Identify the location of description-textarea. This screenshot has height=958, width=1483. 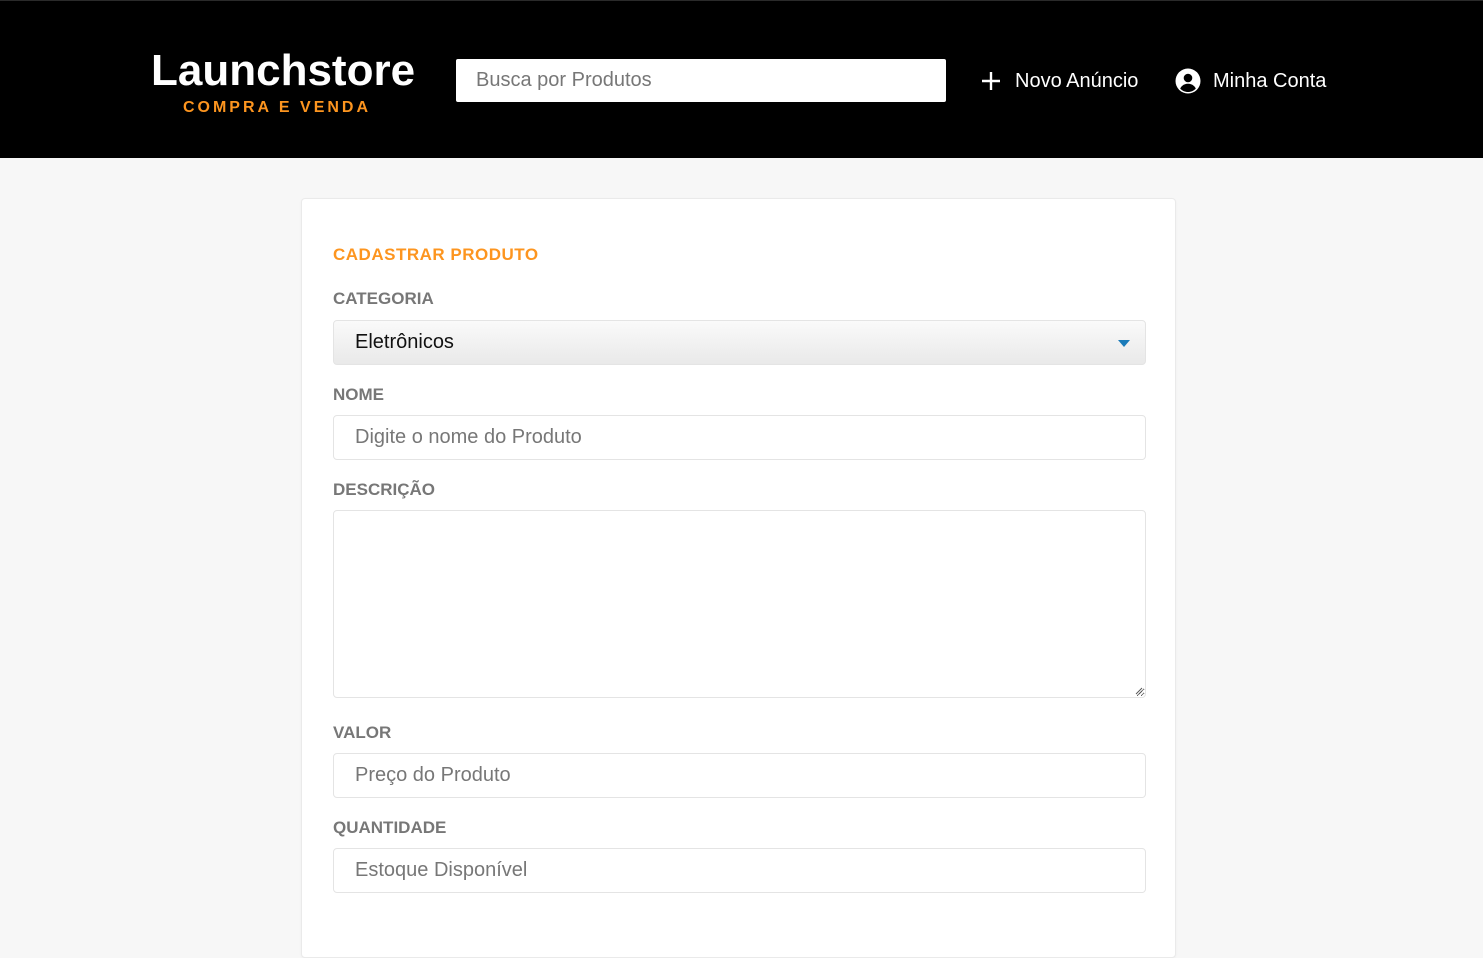
(739, 604).